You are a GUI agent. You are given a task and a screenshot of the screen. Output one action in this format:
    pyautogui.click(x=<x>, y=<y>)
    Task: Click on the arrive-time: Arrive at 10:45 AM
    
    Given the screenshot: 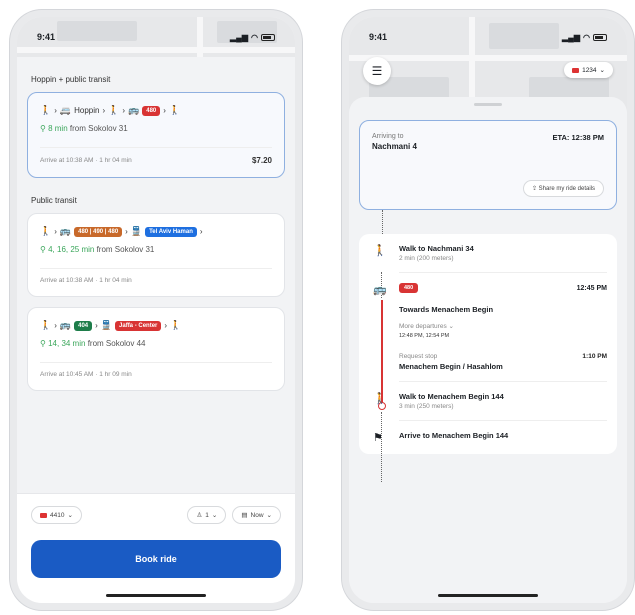 What is the action you would take?
    pyautogui.click(x=67, y=374)
    